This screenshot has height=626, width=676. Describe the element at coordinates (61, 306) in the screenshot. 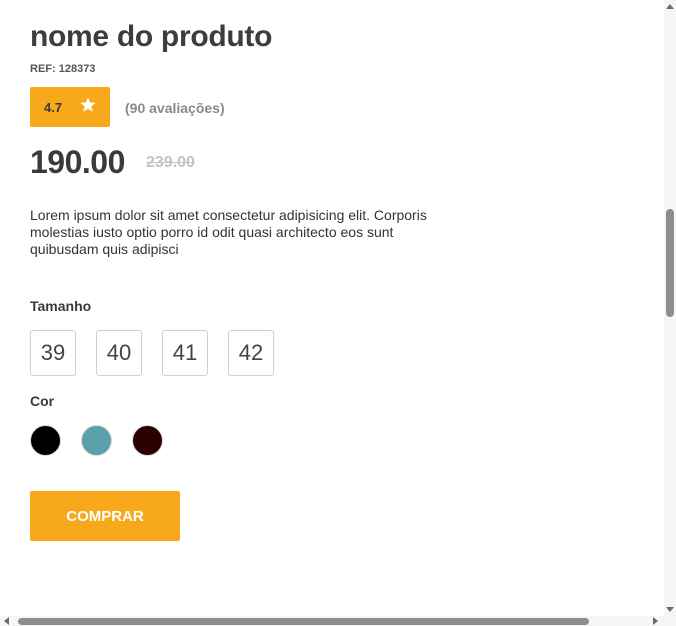

I see `size-label: Tamanho` at that location.